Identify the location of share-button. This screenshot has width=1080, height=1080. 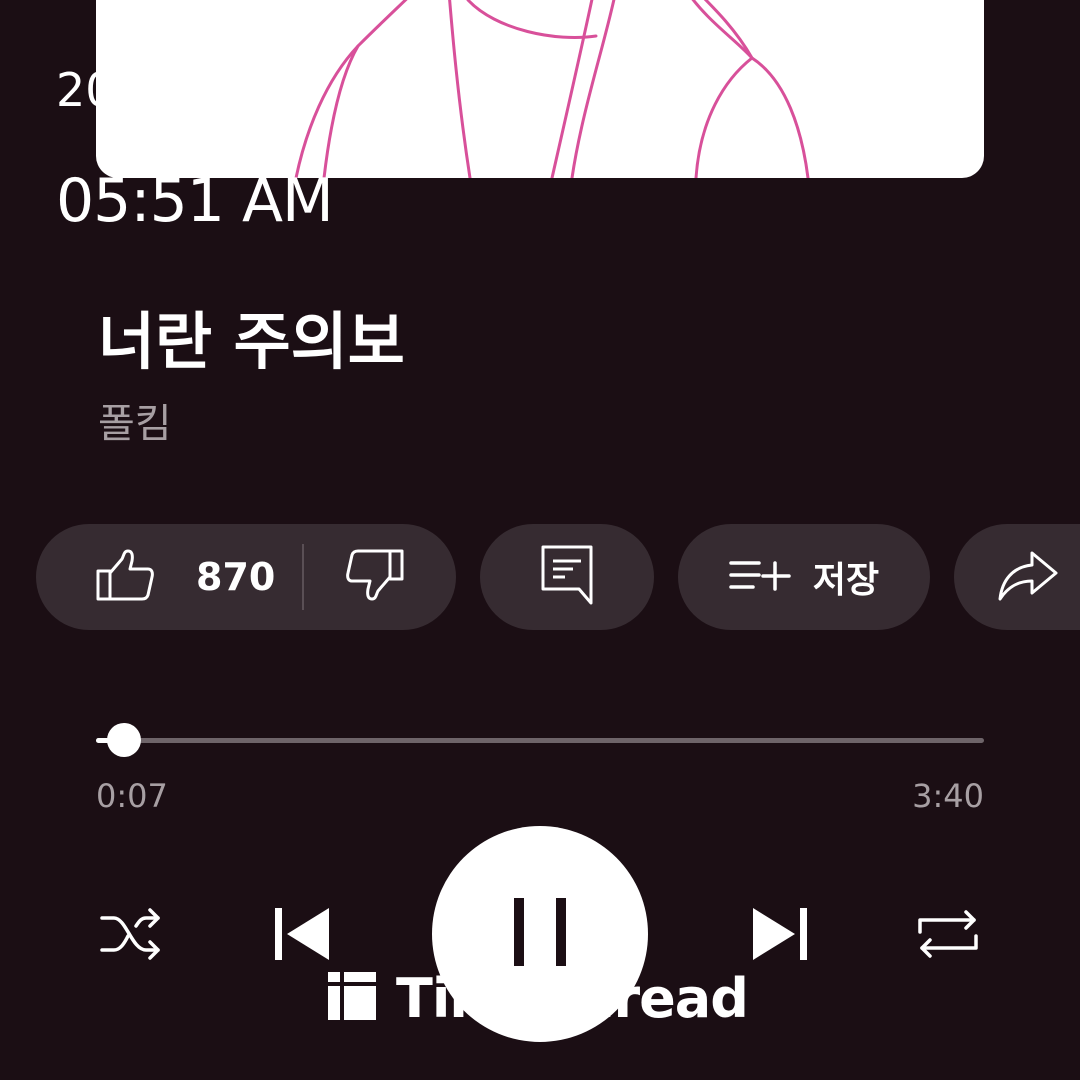
(1017, 577).